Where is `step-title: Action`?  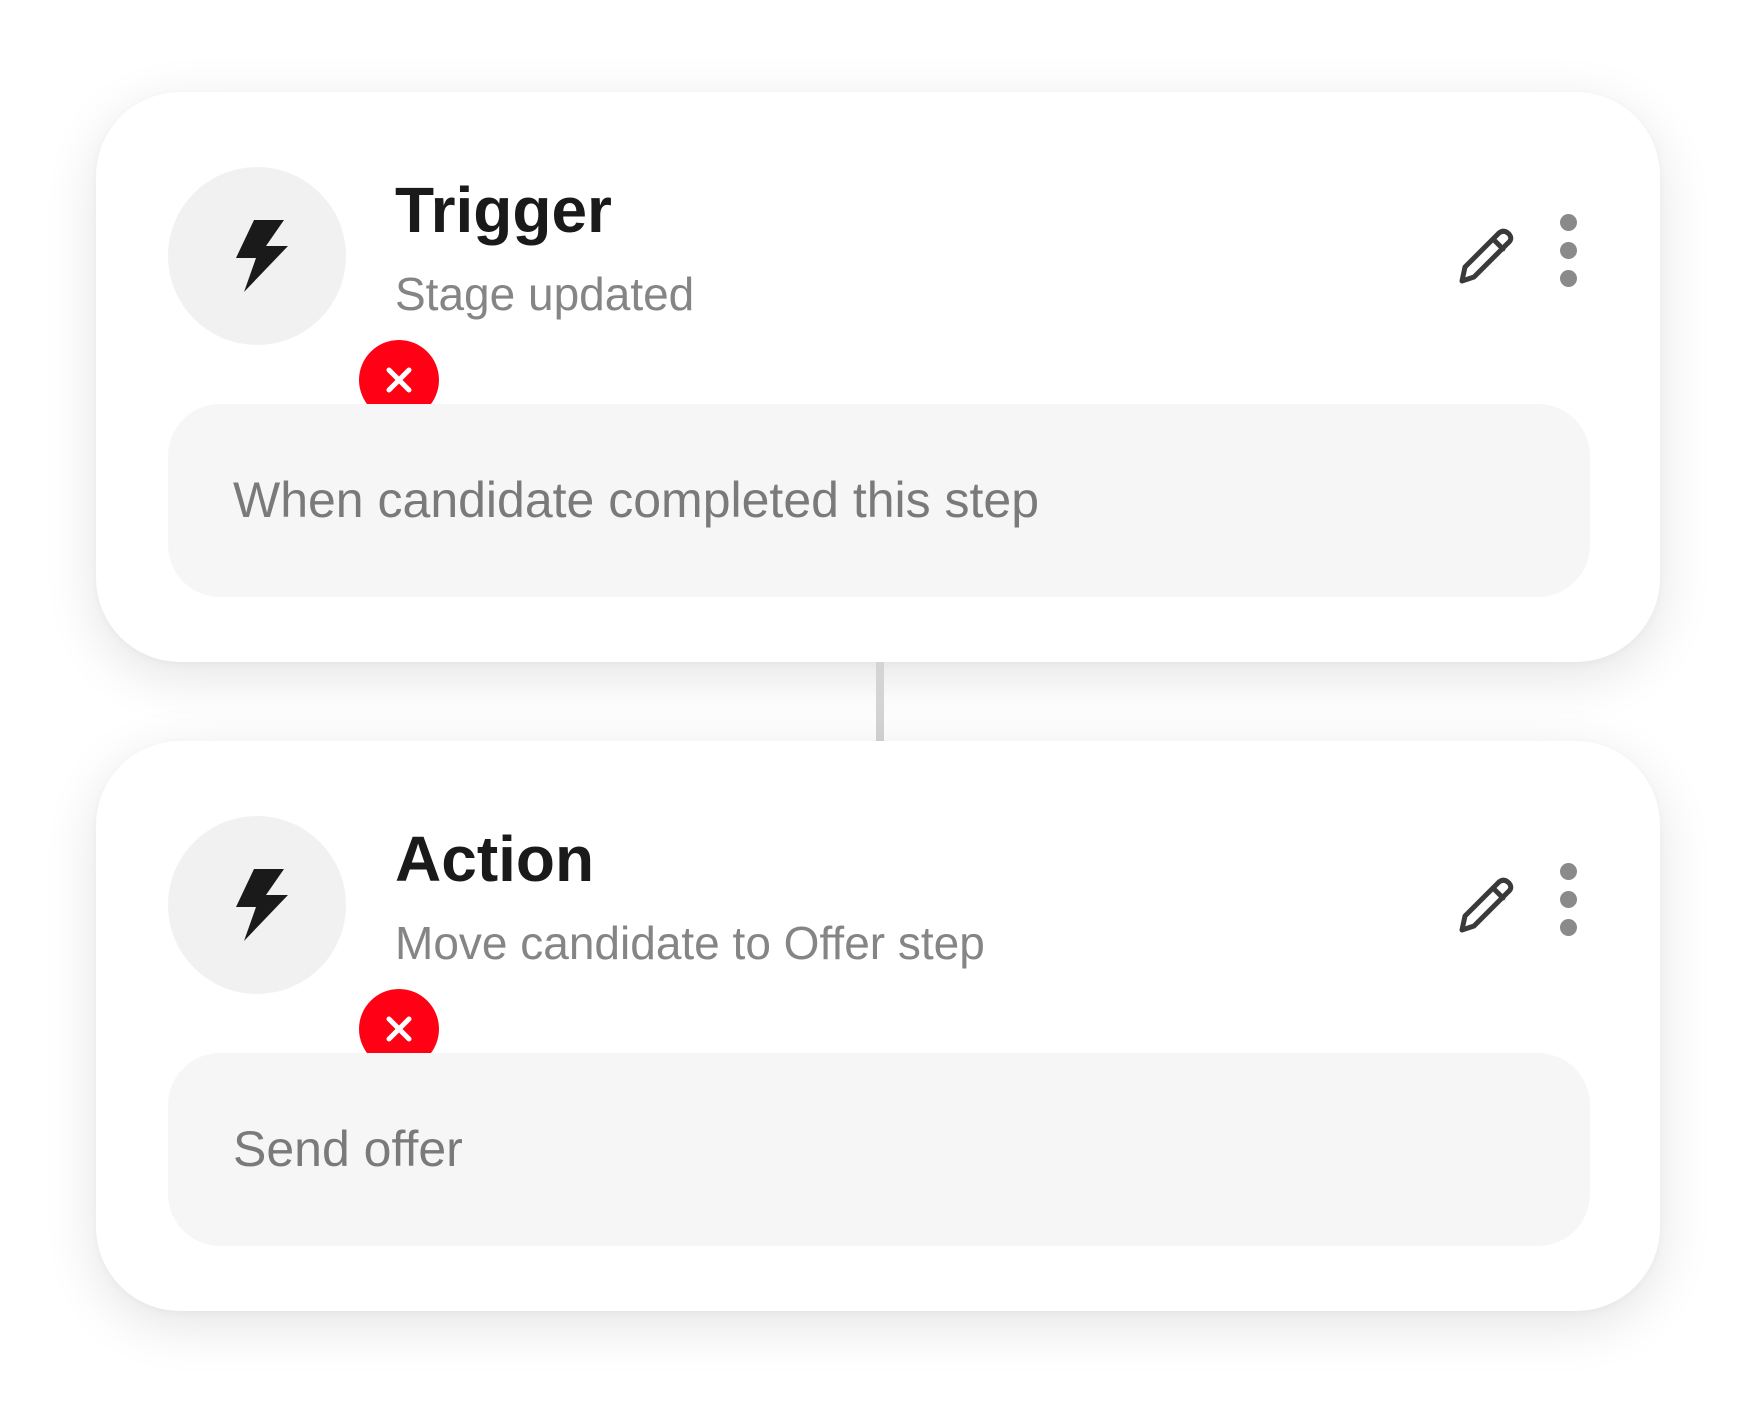
step-title: Action is located at coordinates (495, 859).